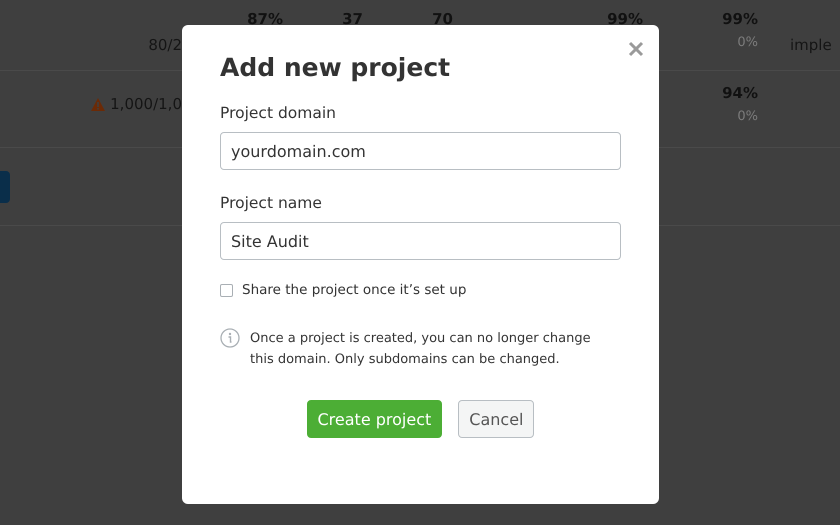 This screenshot has height=525, width=840. What do you see at coordinates (354, 290) in the screenshot?
I see `checkbox-label: Share the project once it’s set up` at bounding box center [354, 290].